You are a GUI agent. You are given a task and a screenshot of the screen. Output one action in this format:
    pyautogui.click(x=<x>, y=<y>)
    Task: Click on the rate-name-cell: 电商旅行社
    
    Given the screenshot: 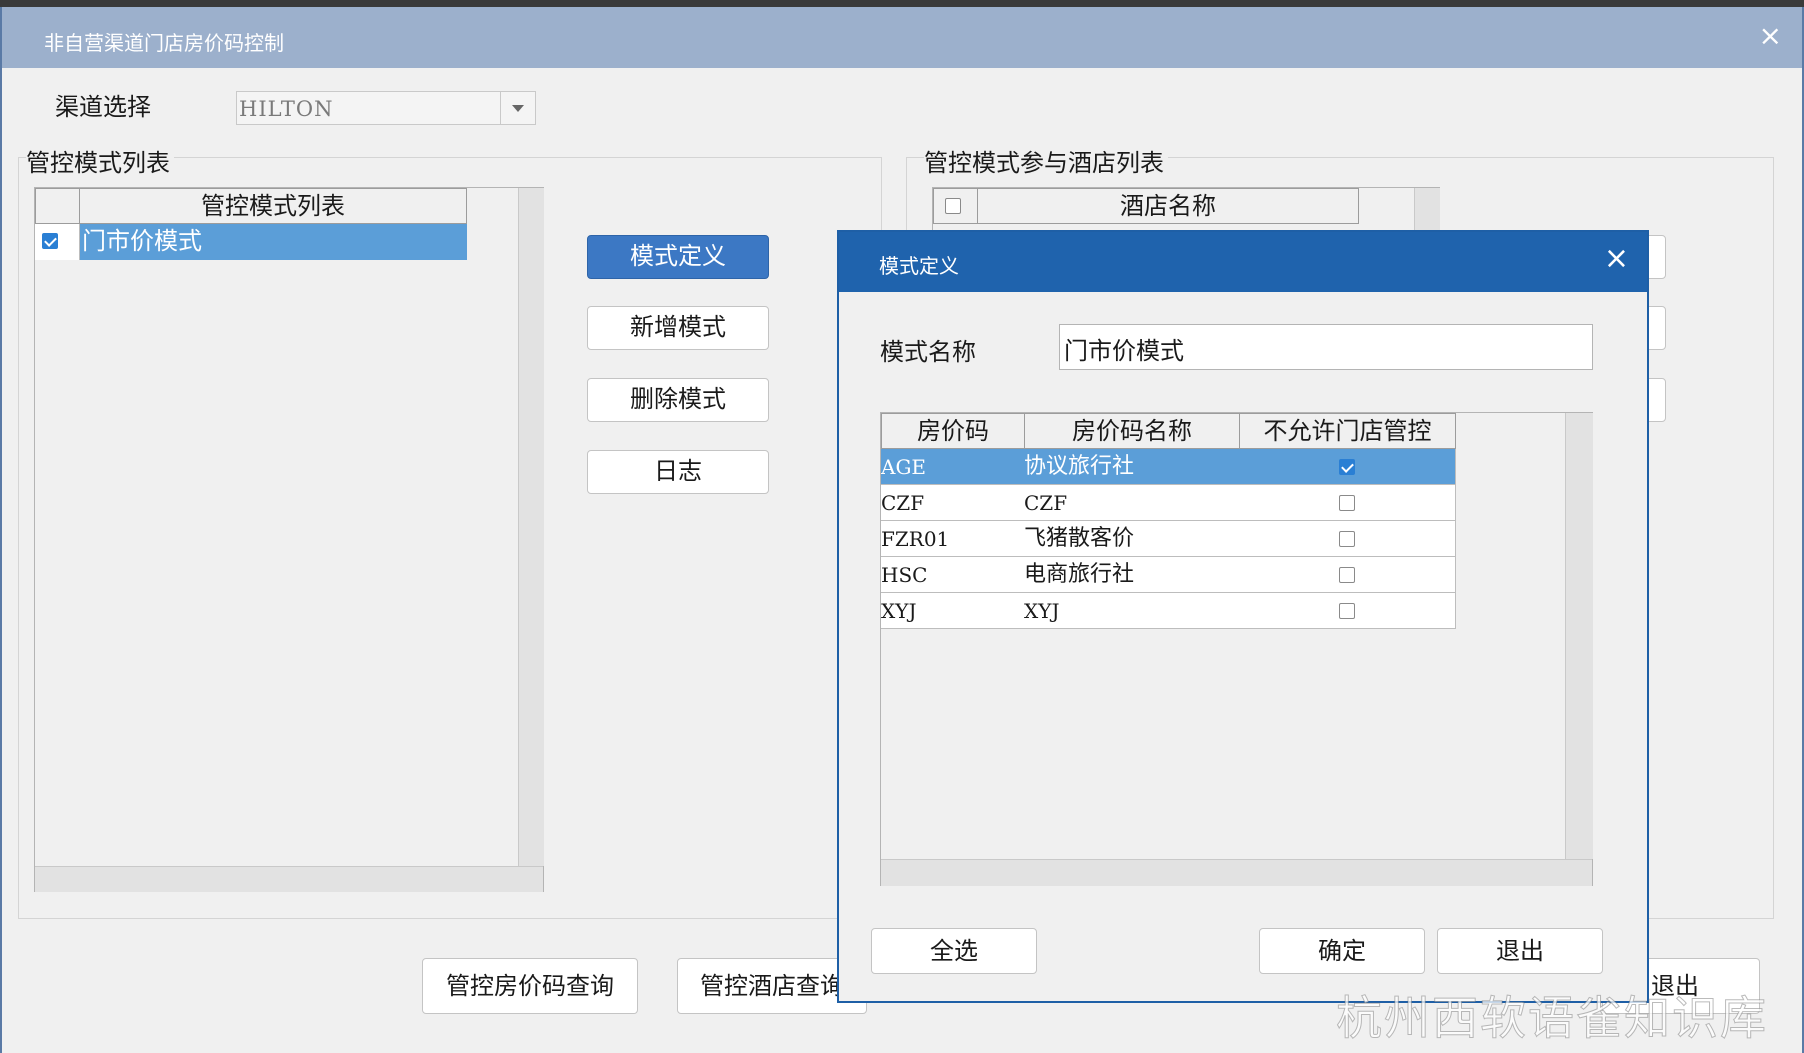 What is the action you would take?
    pyautogui.click(x=1132, y=575)
    